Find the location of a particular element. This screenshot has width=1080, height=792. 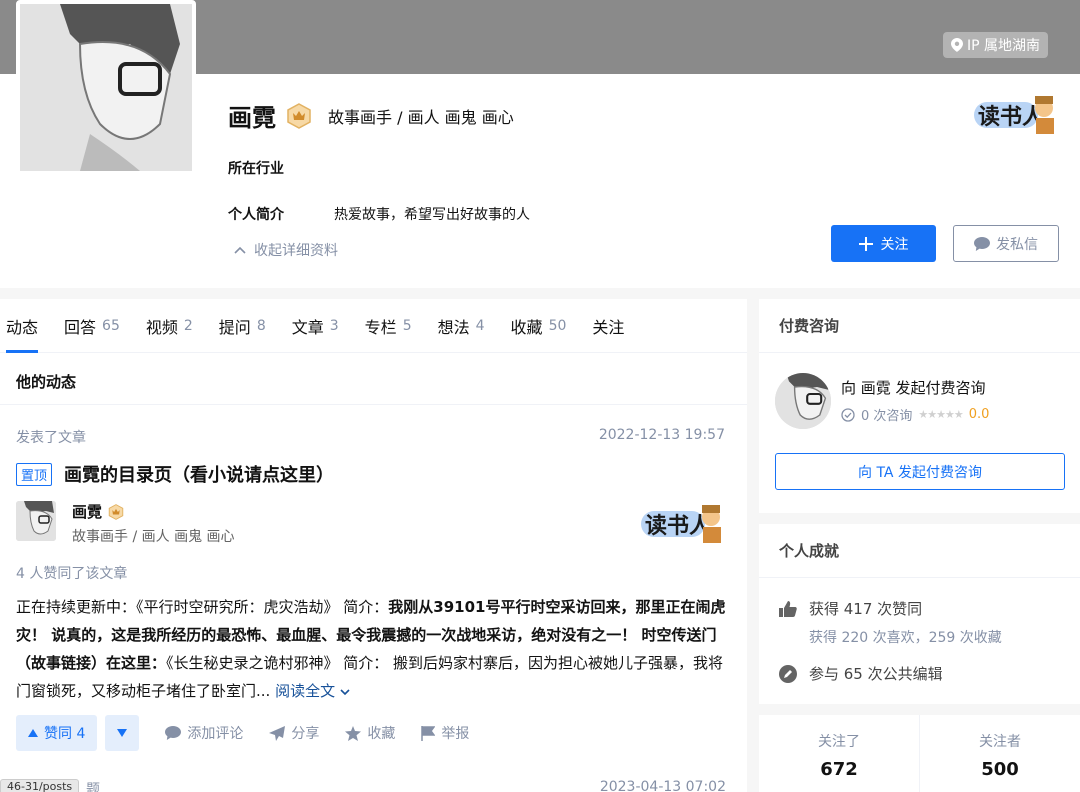

following-label: 关注了 is located at coordinates (839, 742).